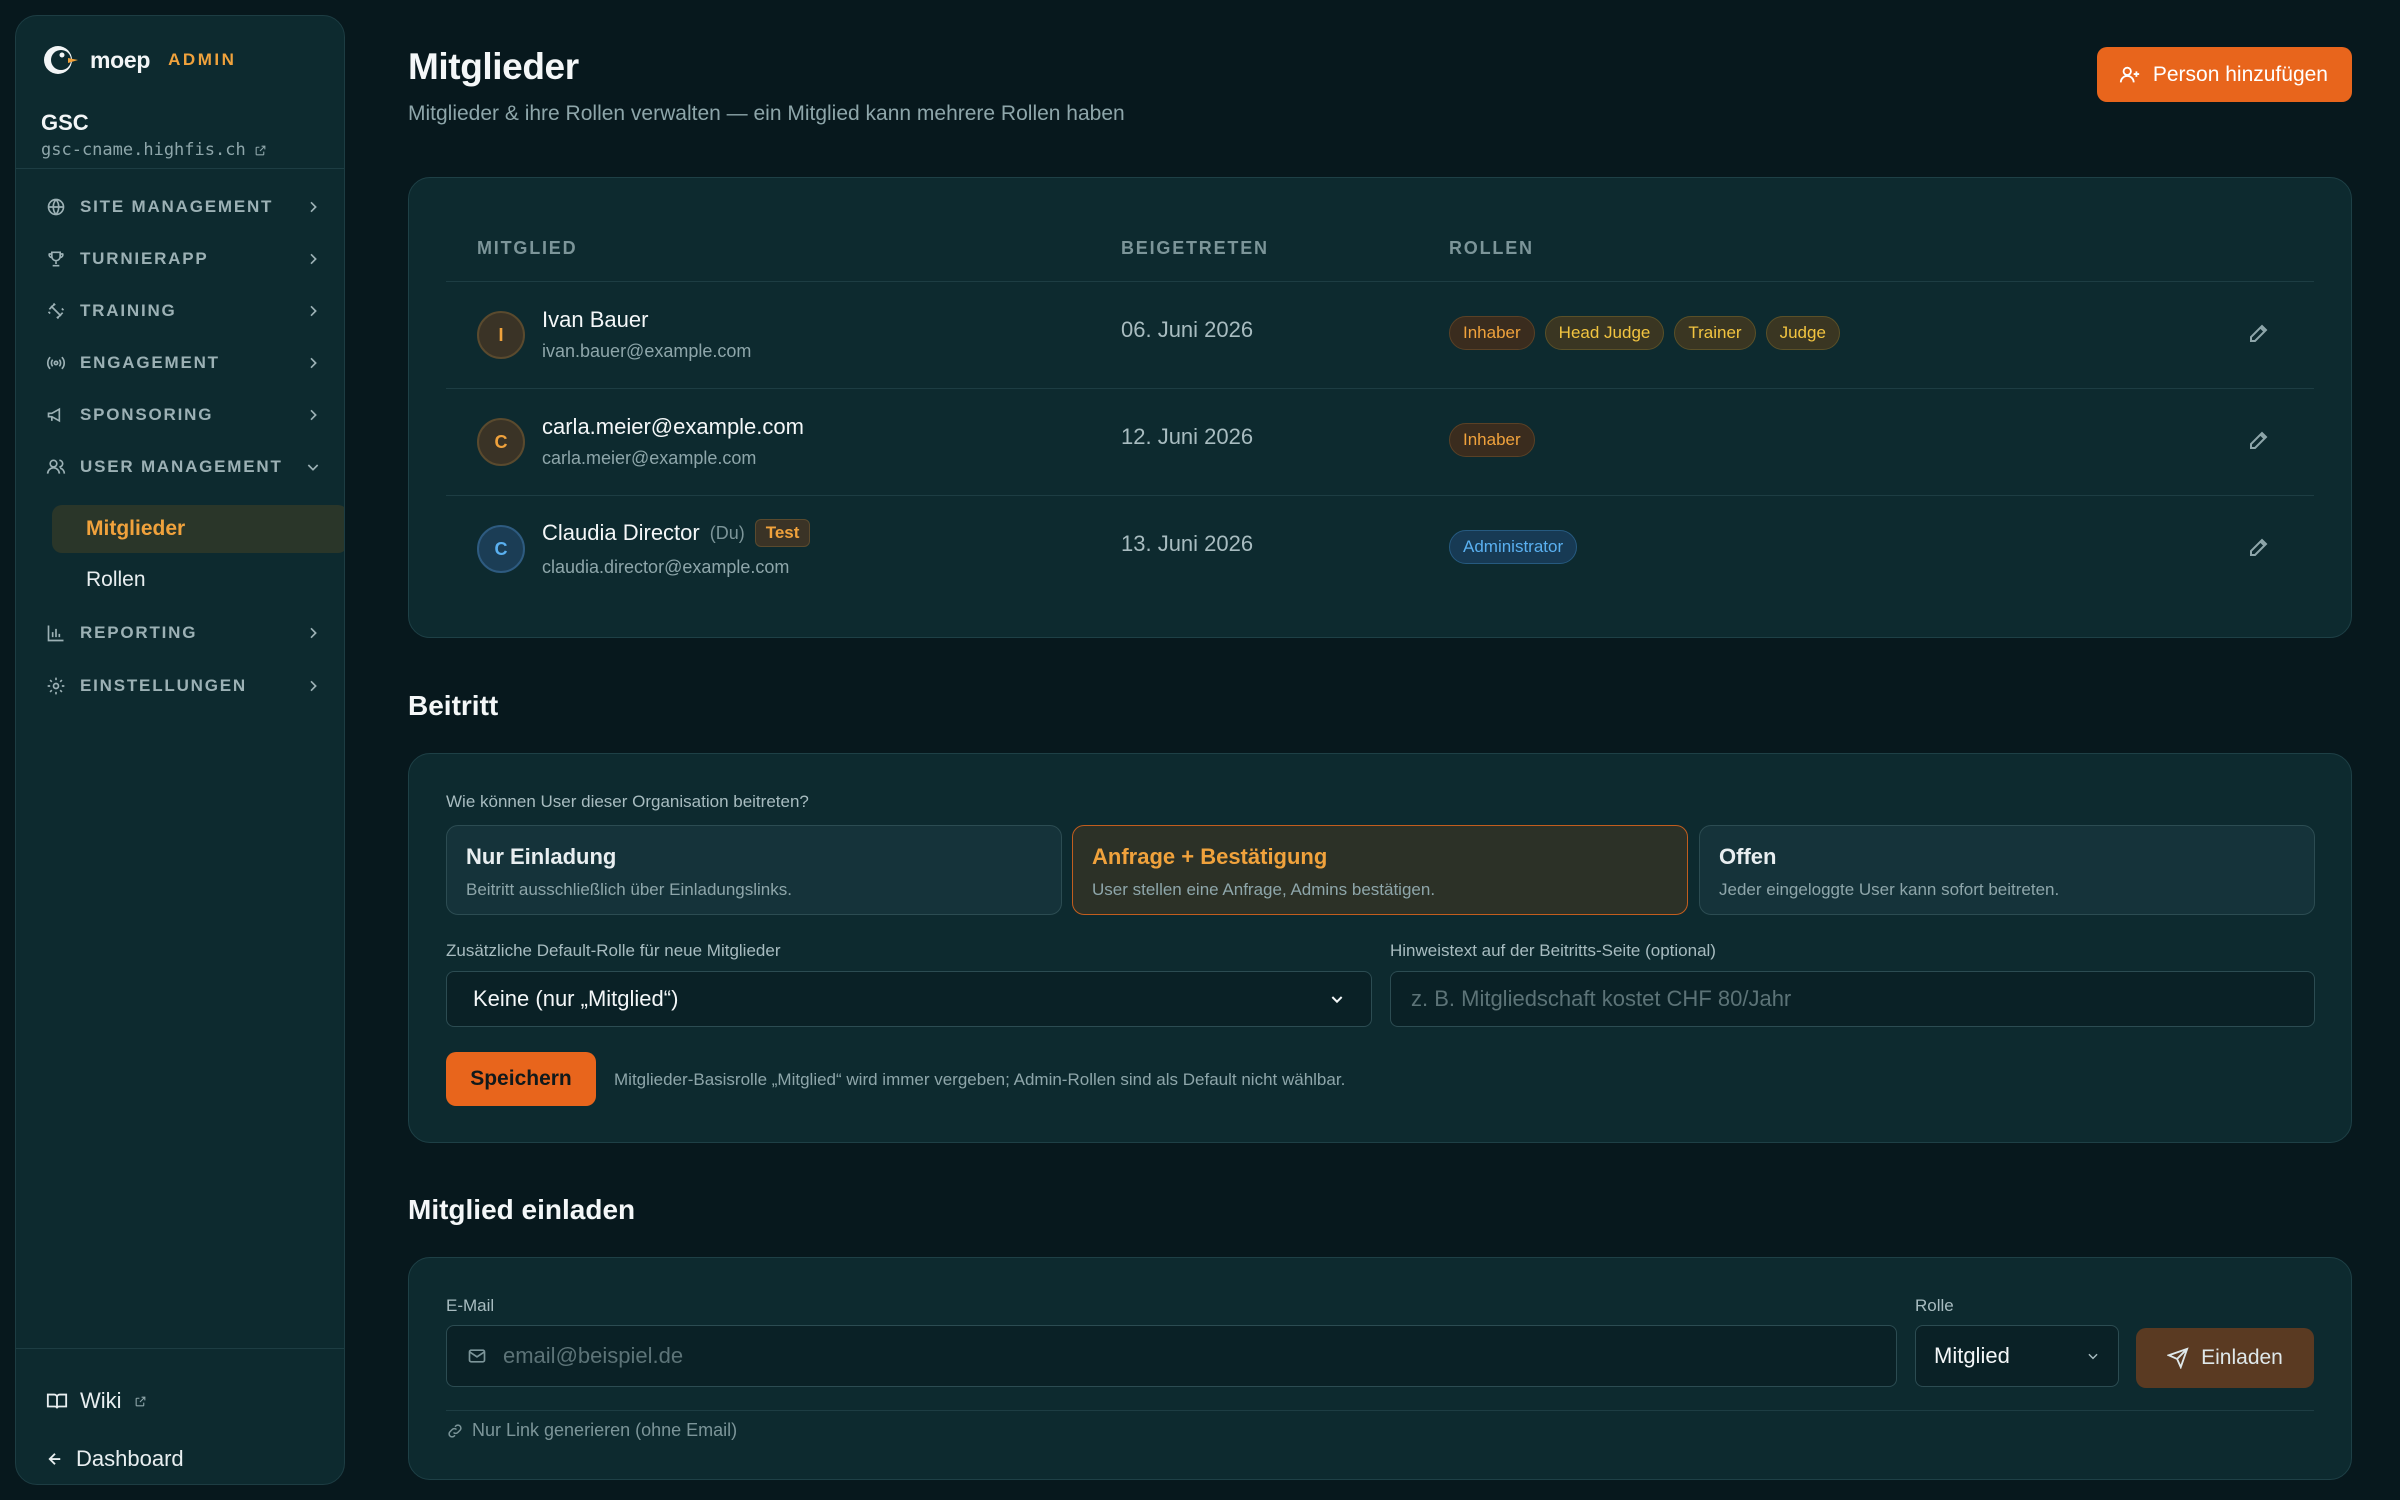 This screenshot has width=2400, height=1500. What do you see at coordinates (188, 311) in the screenshot?
I see `nav-training: TRAINING` at bounding box center [188, 311].